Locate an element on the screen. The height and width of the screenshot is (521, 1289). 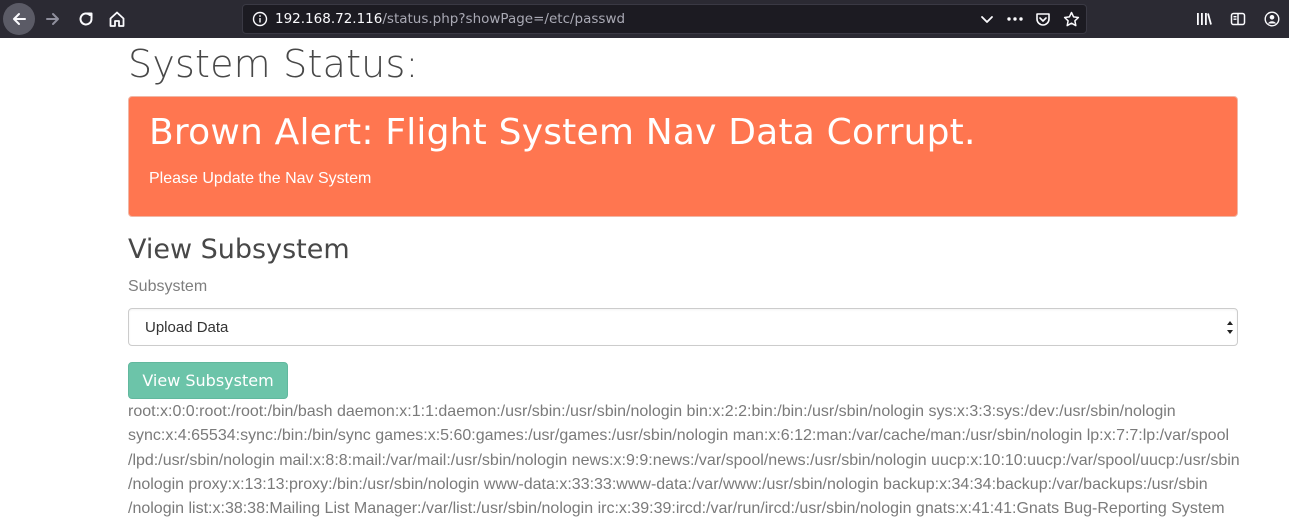
subsystem-label: Subsystem is located at coordinates (168, 286).